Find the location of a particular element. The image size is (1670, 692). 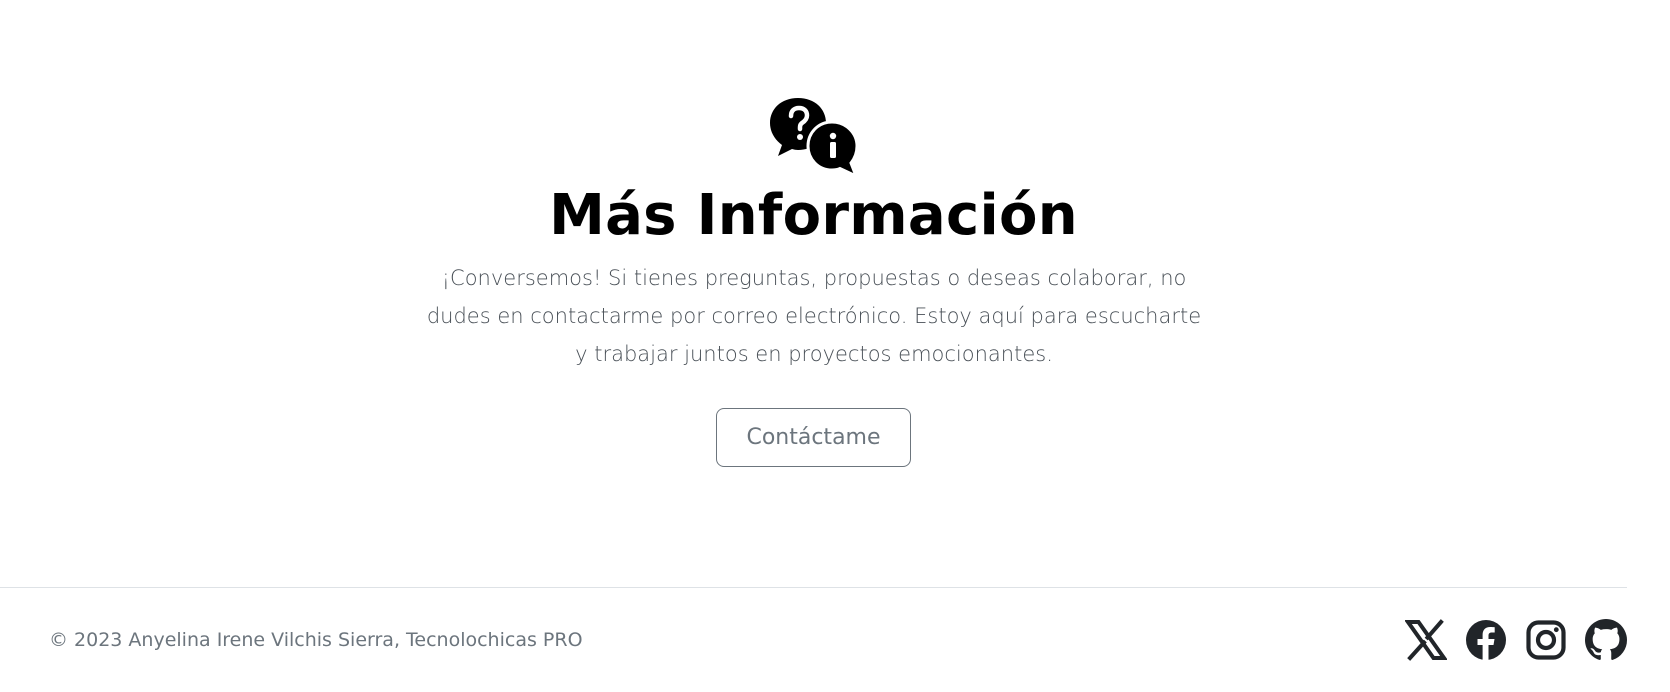

facebook-link is located at coordinates (1486, 640).